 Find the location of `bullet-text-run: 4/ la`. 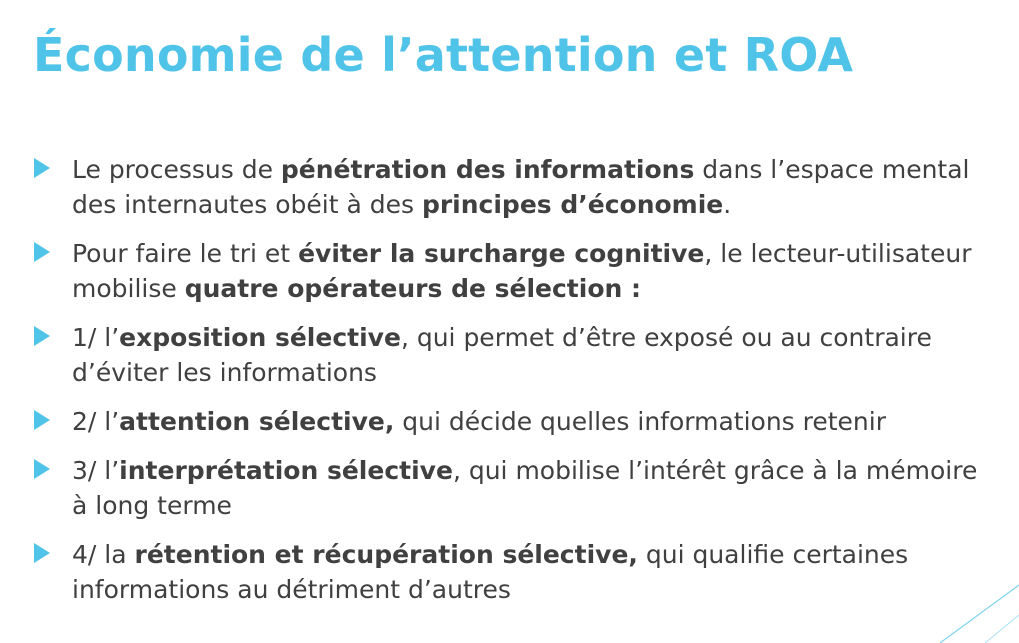

bullet-text-run: 4/ la is located at coordinates (103, 554).